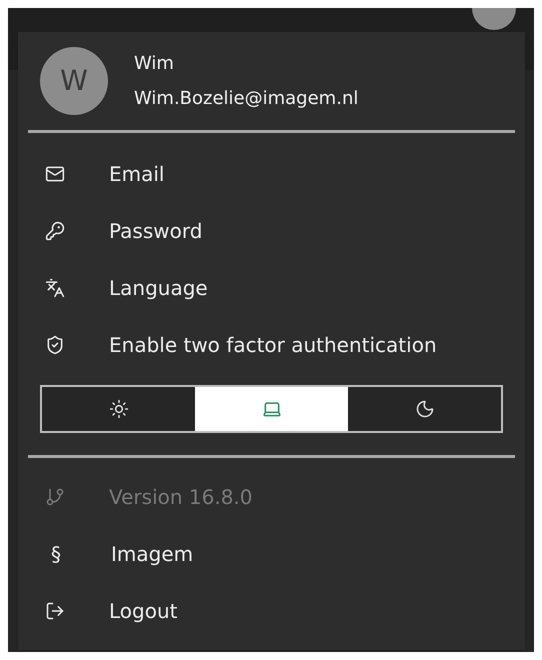 The image size is (542, 660). I want to click on user-email: Wim.Bozelie@imagem.nl, so click(246, 99).